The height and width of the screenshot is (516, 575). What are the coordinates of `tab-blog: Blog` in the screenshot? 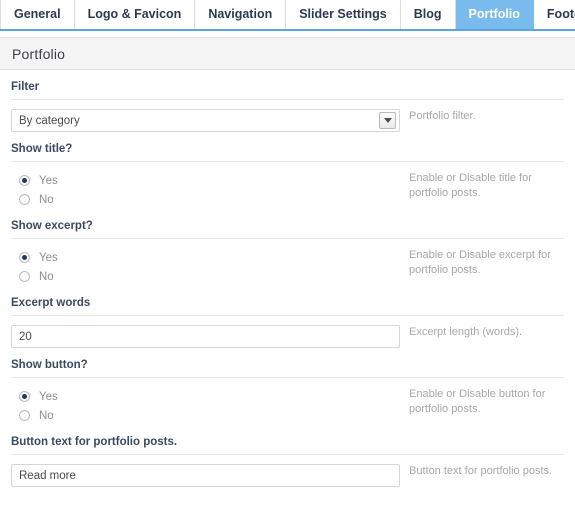 It's located at (428, 14).